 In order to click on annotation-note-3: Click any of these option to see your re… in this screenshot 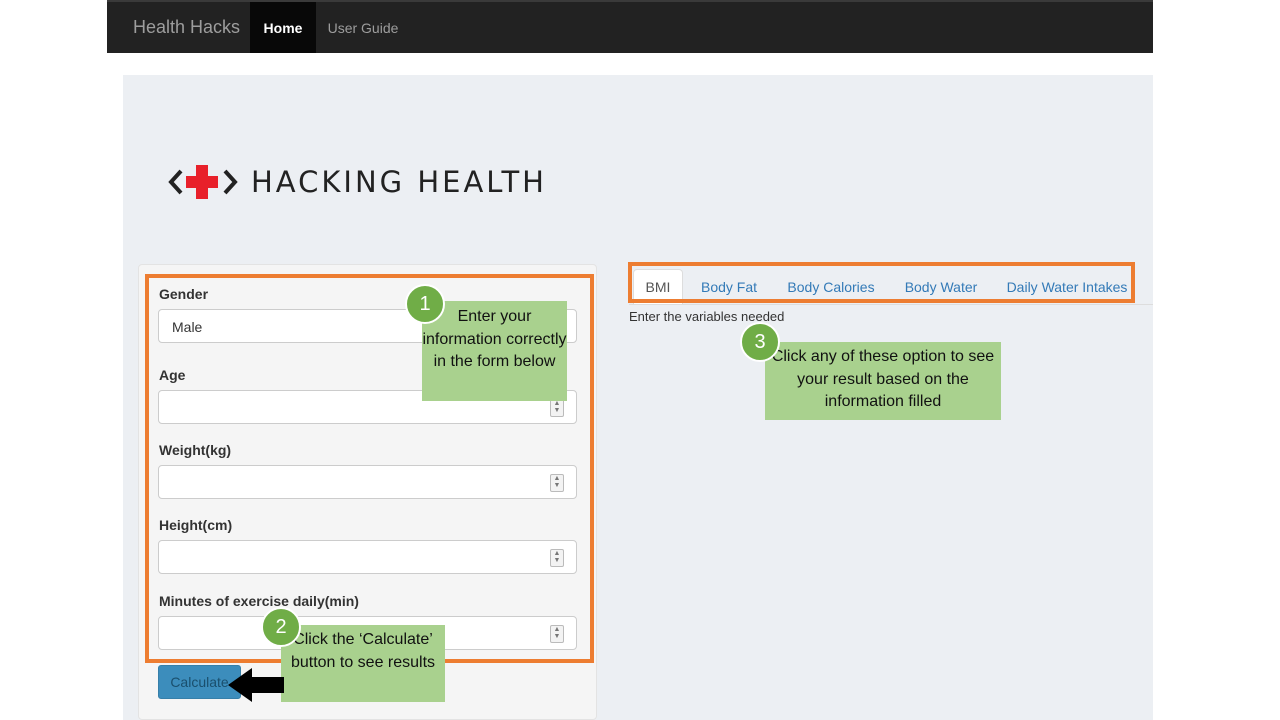, I will do `click(883, 381)`.